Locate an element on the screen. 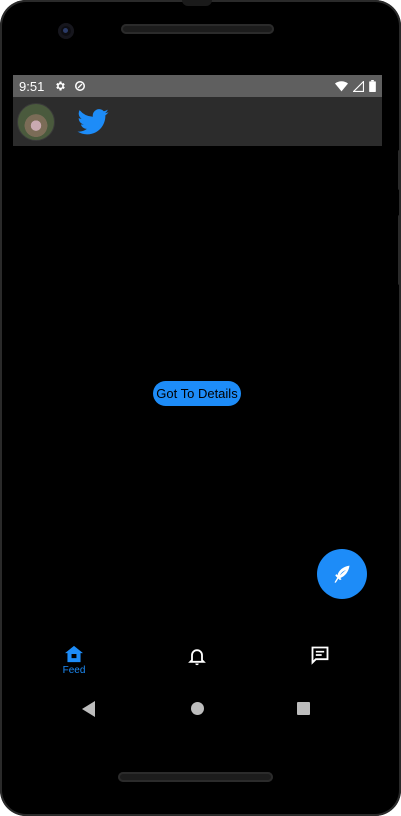  compose-tweet-button is located at coordinates (342, 574).